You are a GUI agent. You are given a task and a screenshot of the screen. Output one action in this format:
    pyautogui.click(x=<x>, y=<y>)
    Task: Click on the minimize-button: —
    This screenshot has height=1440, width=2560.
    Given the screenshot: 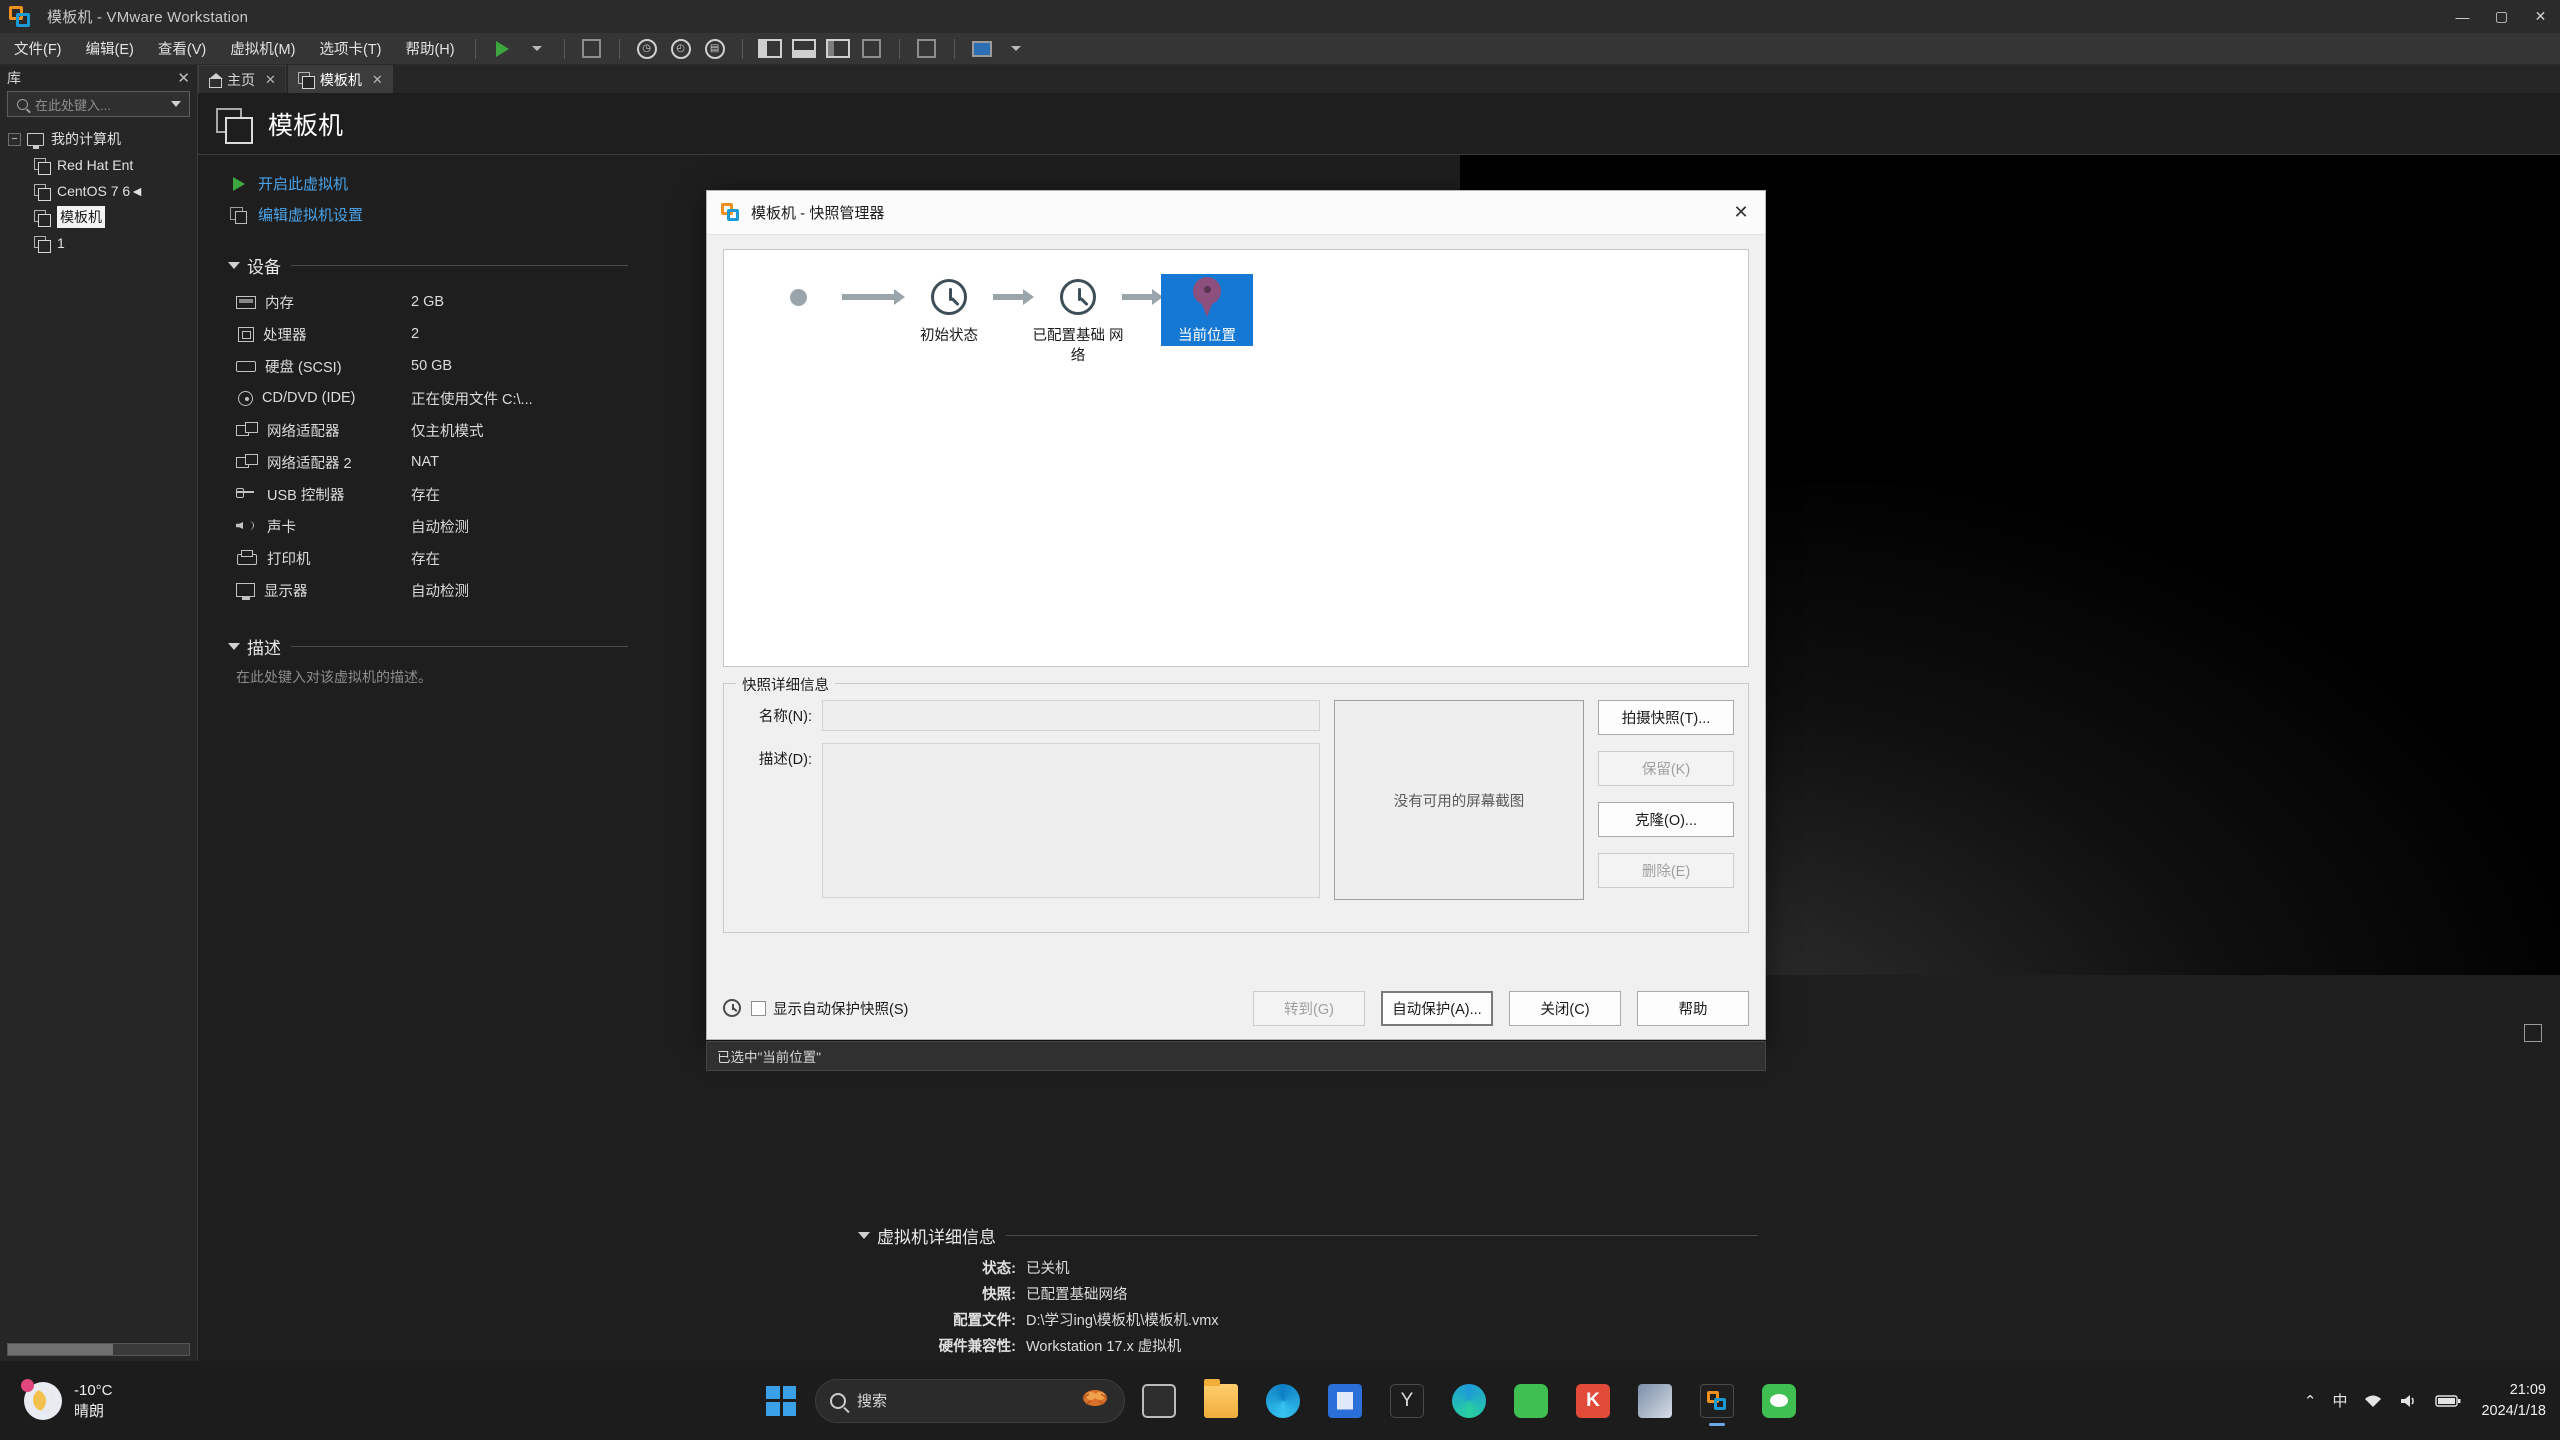 What is the action you would take?
    pyautogui.click(x=2462, y=16)
    